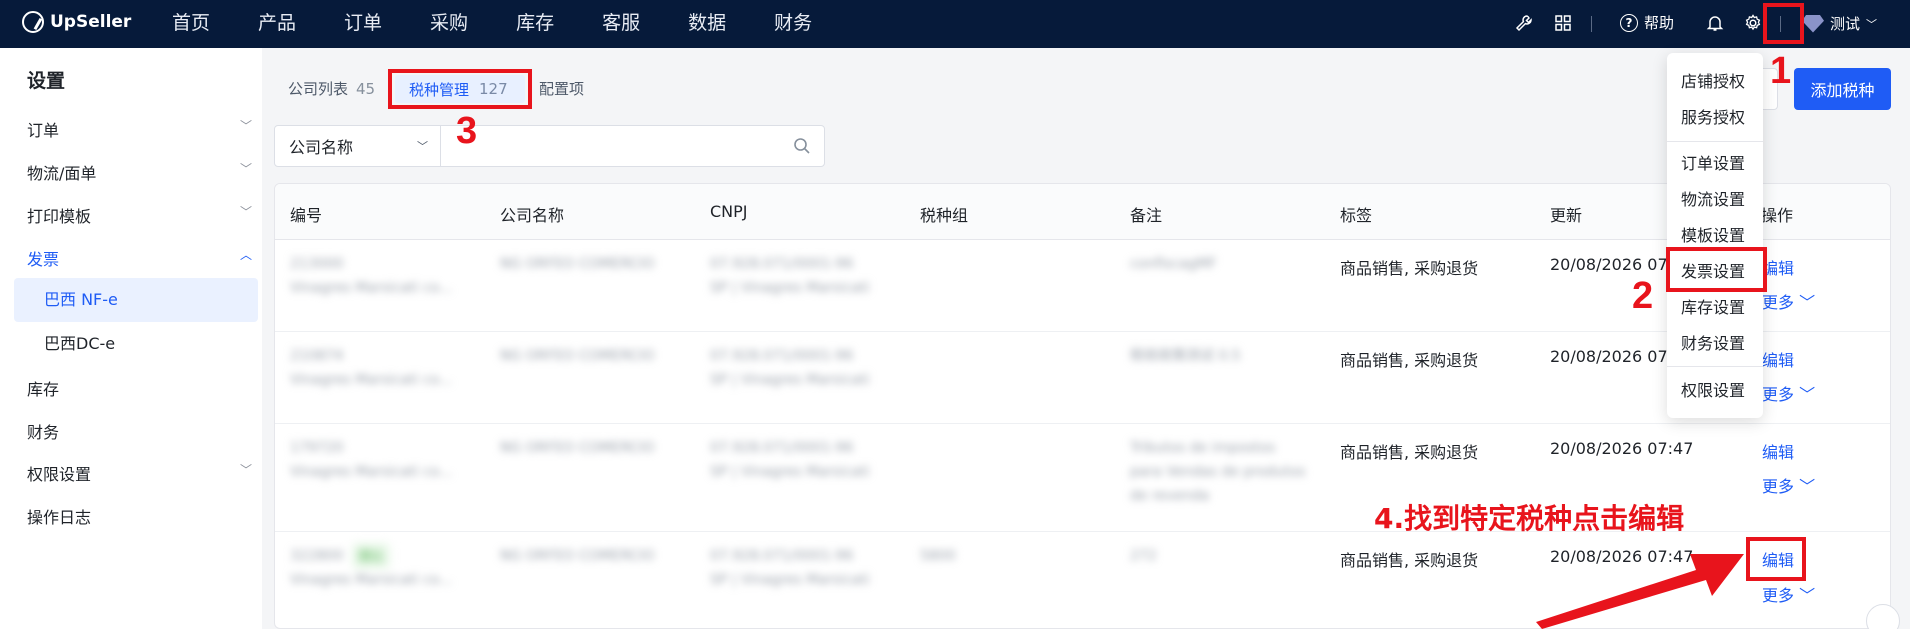 The height and width of the screenshot is (629, 1910). I want to click on column-header: 编号, so click(306, 215).